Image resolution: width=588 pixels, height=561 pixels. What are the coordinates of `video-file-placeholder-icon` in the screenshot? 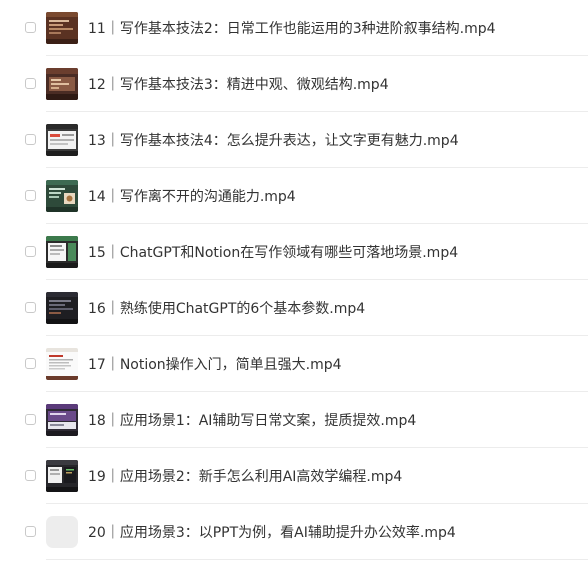 It's located at (62, 532).